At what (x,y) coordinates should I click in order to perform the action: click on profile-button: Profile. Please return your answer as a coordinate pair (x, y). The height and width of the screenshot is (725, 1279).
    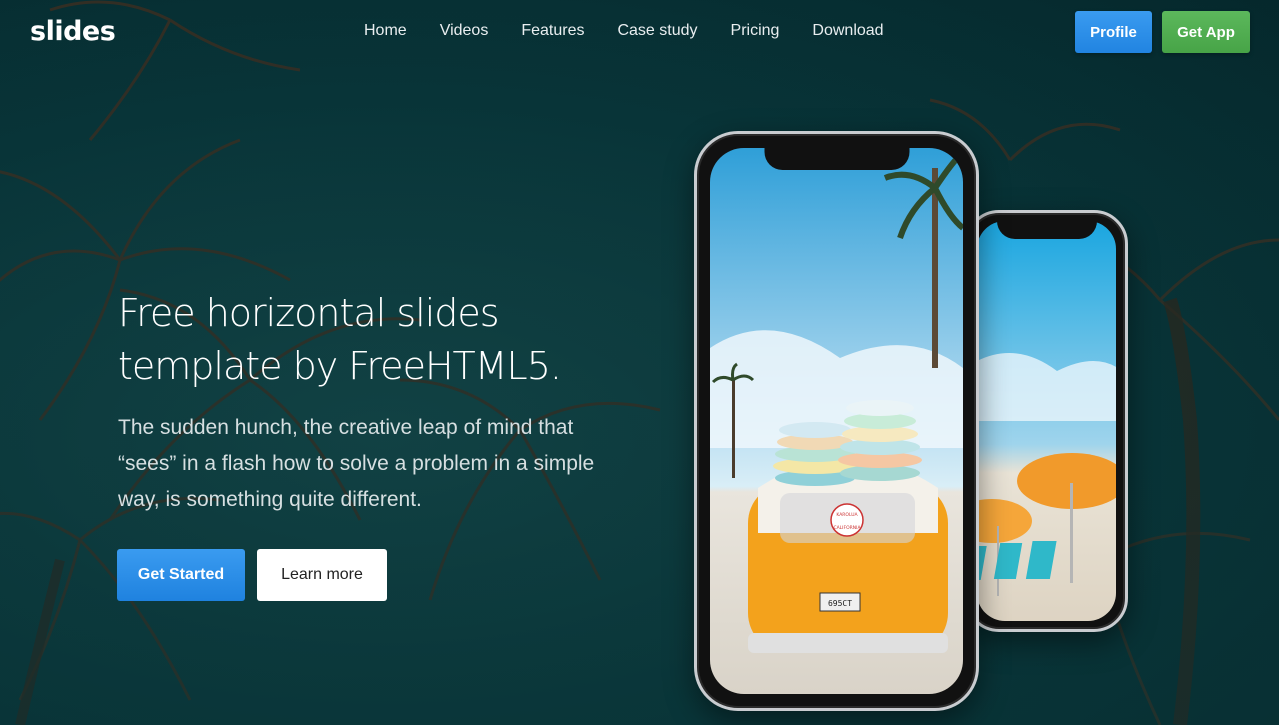
    Looking at the image, I should click on (1113, 32).